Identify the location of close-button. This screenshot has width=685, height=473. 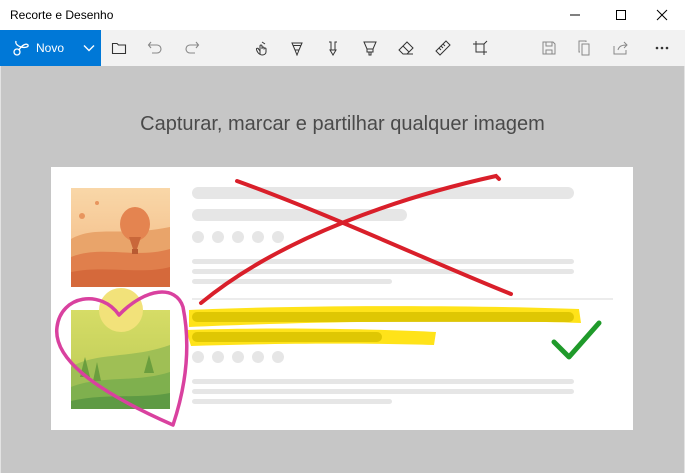
(662, 15).